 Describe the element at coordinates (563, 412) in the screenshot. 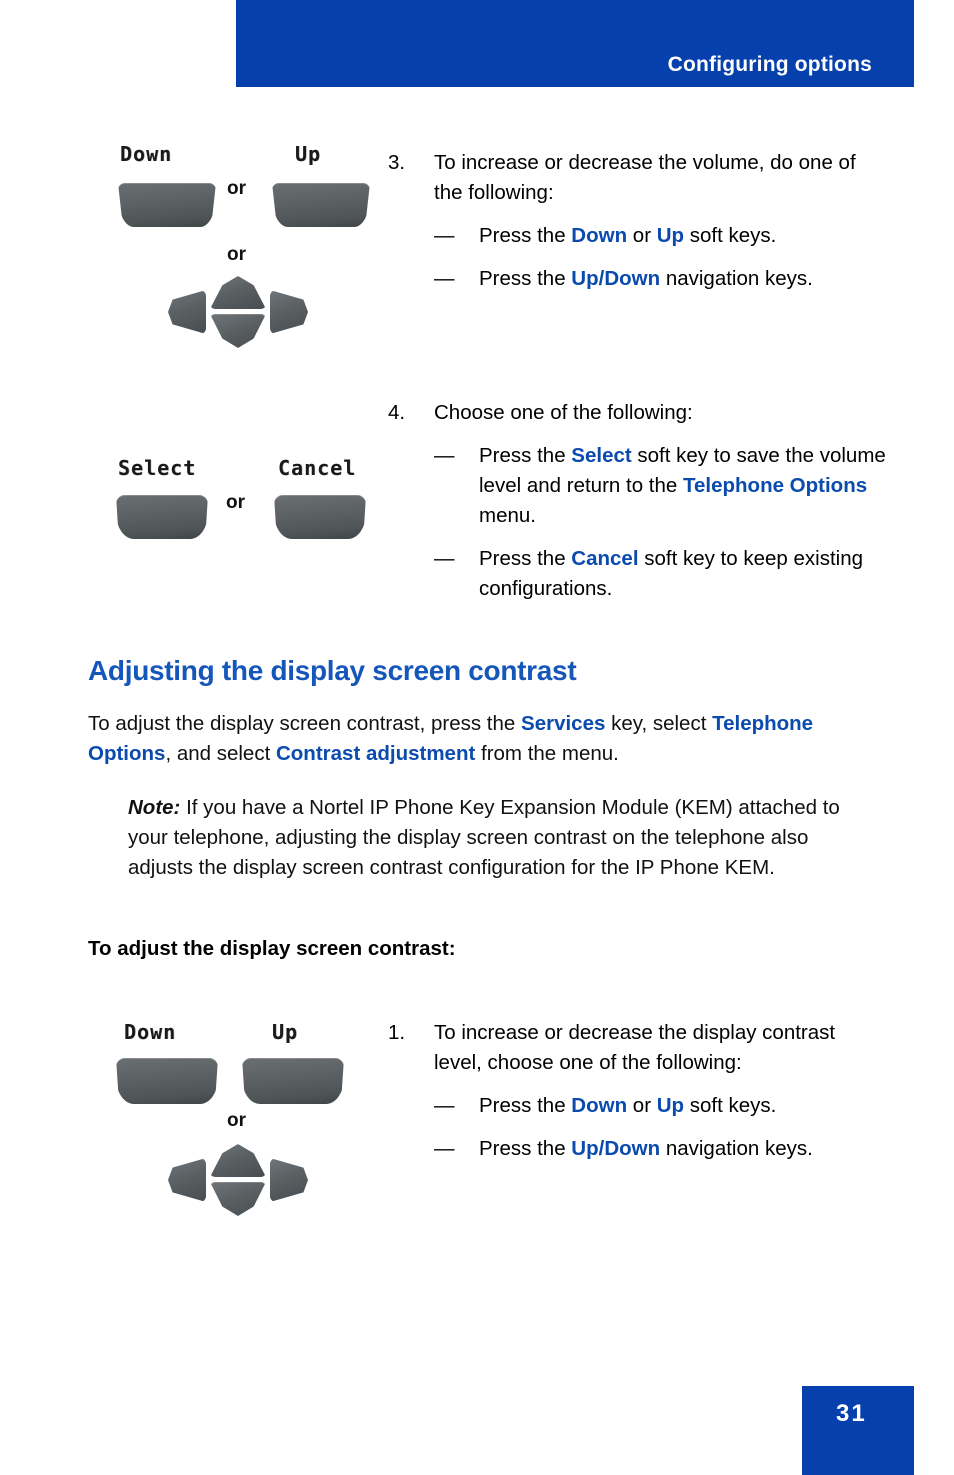

I see `step-4-intro: Choose one of the following:` at that location.